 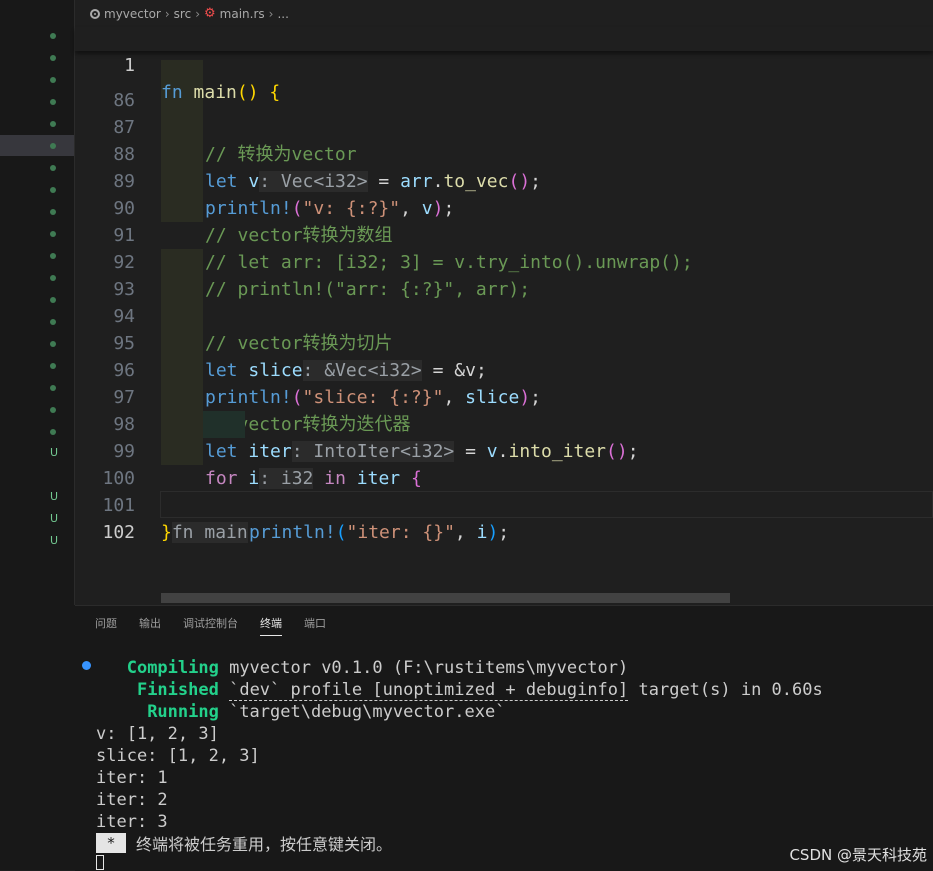 I want to click on tab-debug-console: 调试控制台, so click(x=210, y=625).